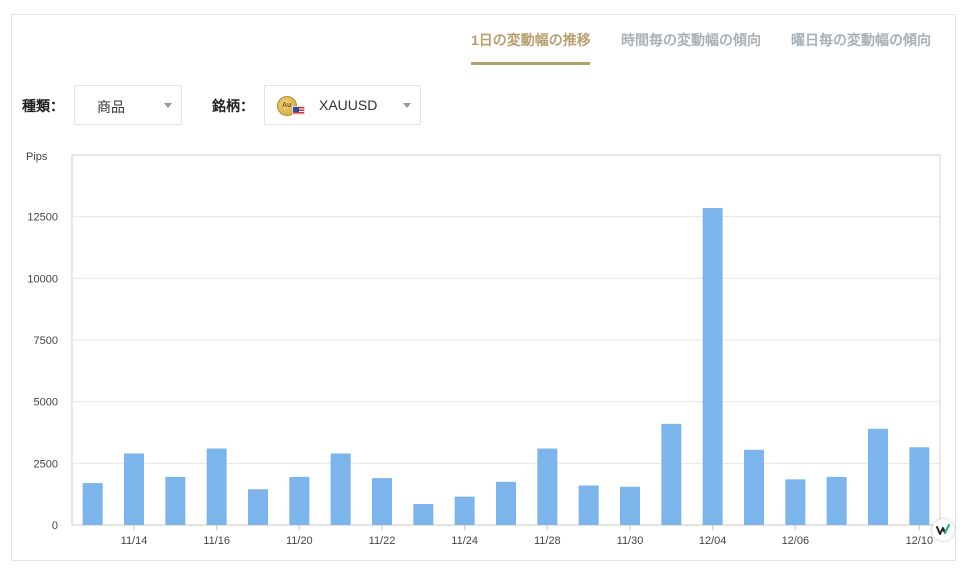  What do you see at coordinates (46, 403) in the screenshot?
I see `y-tick-label: 5000` at bounding box center [46, 403].